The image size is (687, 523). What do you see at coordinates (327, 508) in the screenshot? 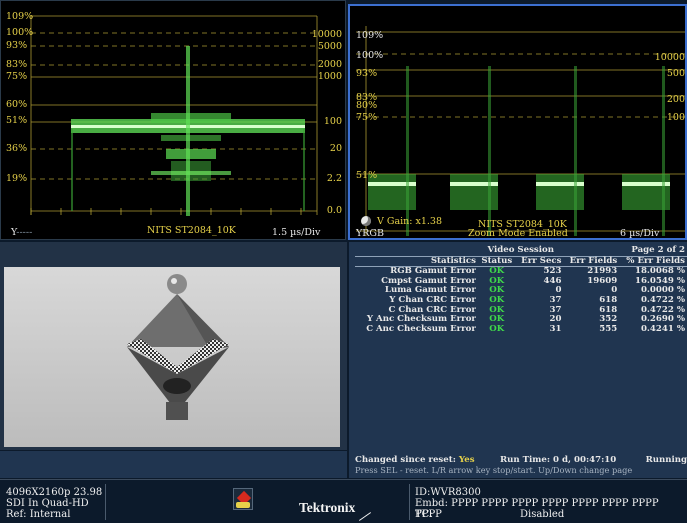
I see `tektronix-logo: Tektronix` at bounding box center [327, 508].